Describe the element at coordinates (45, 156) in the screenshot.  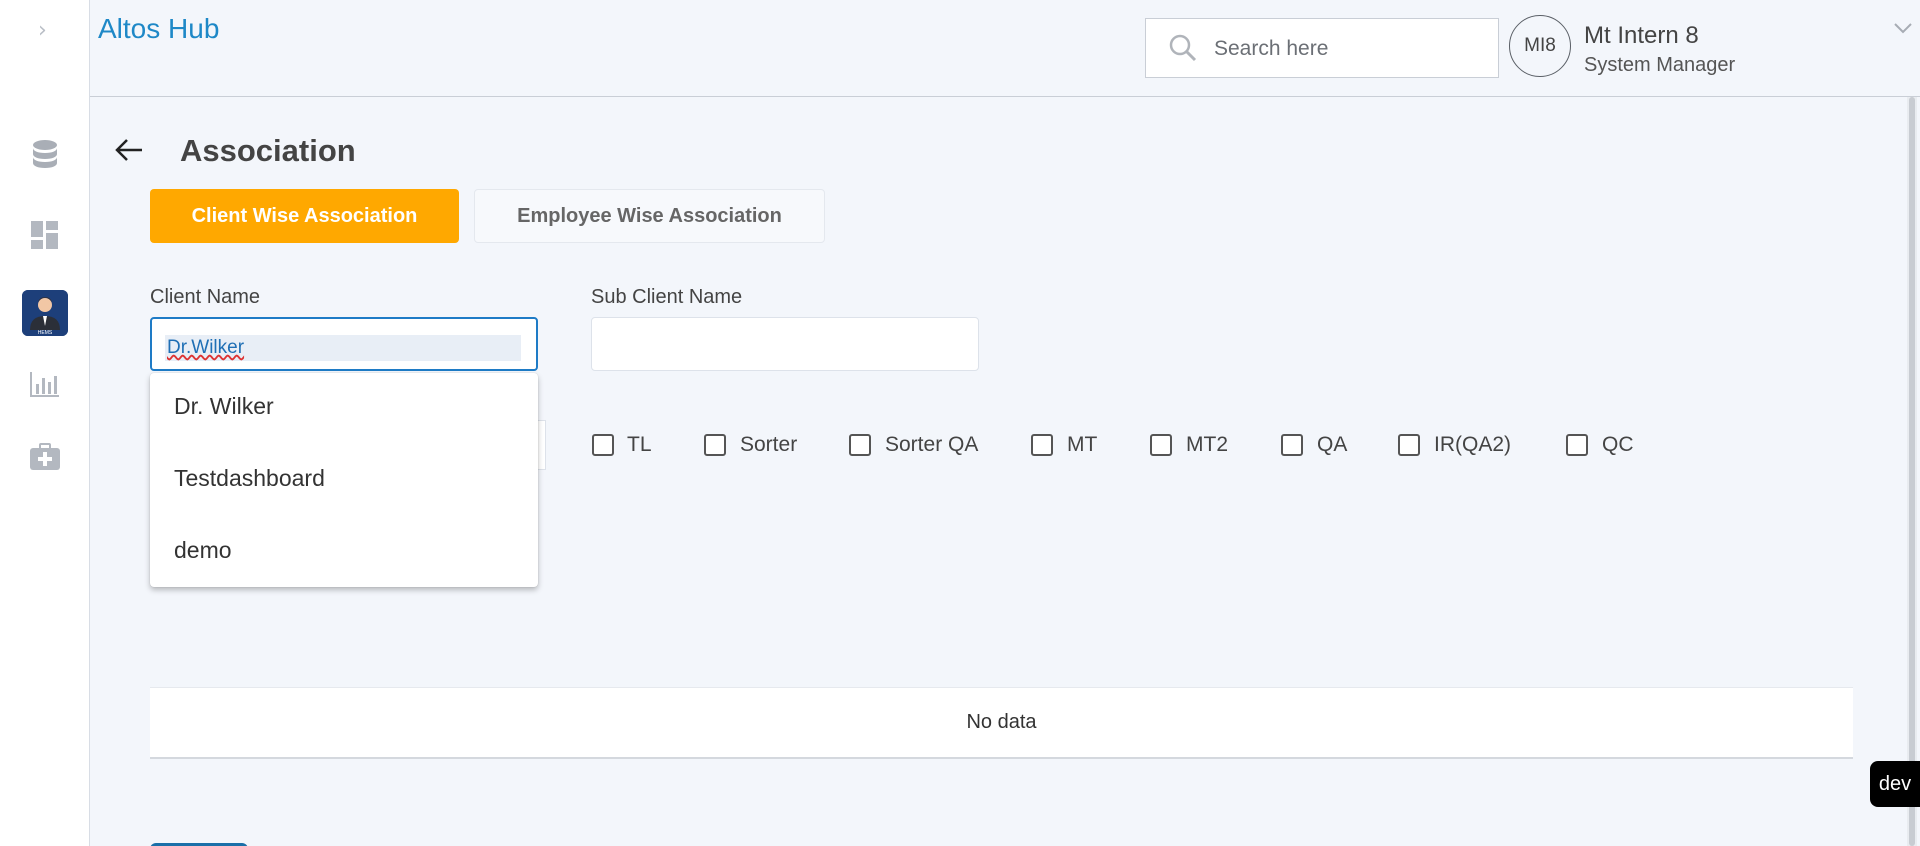
I see `database-icon` at that location.